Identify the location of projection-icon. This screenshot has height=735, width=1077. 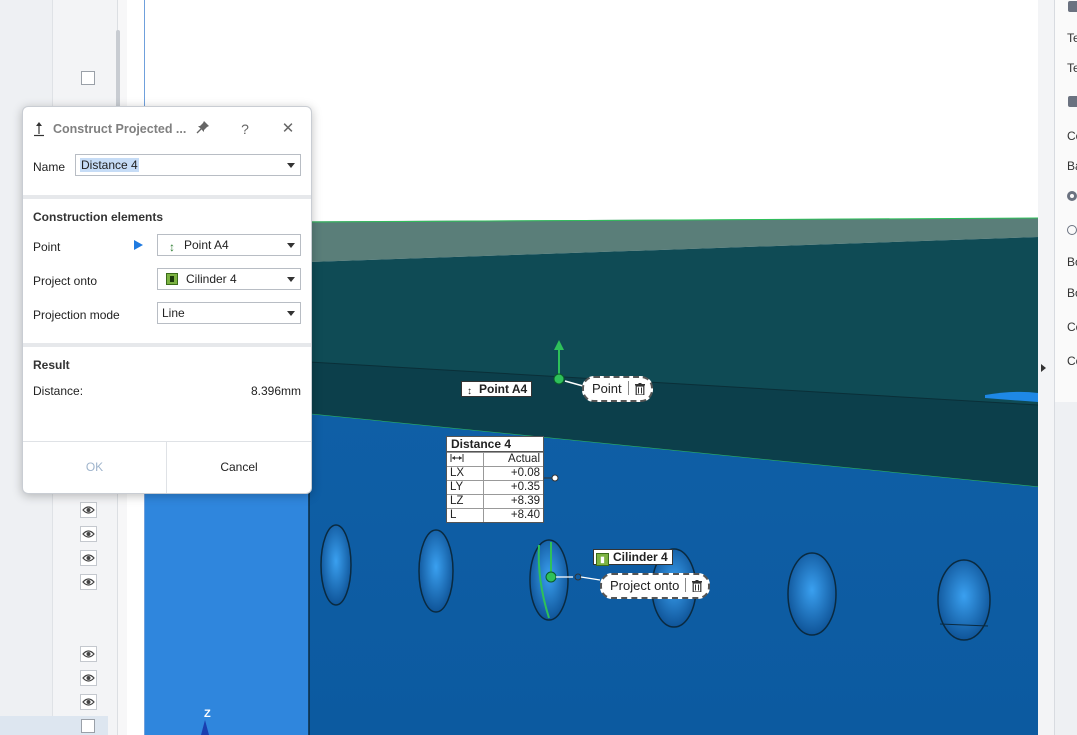
(39, 129).